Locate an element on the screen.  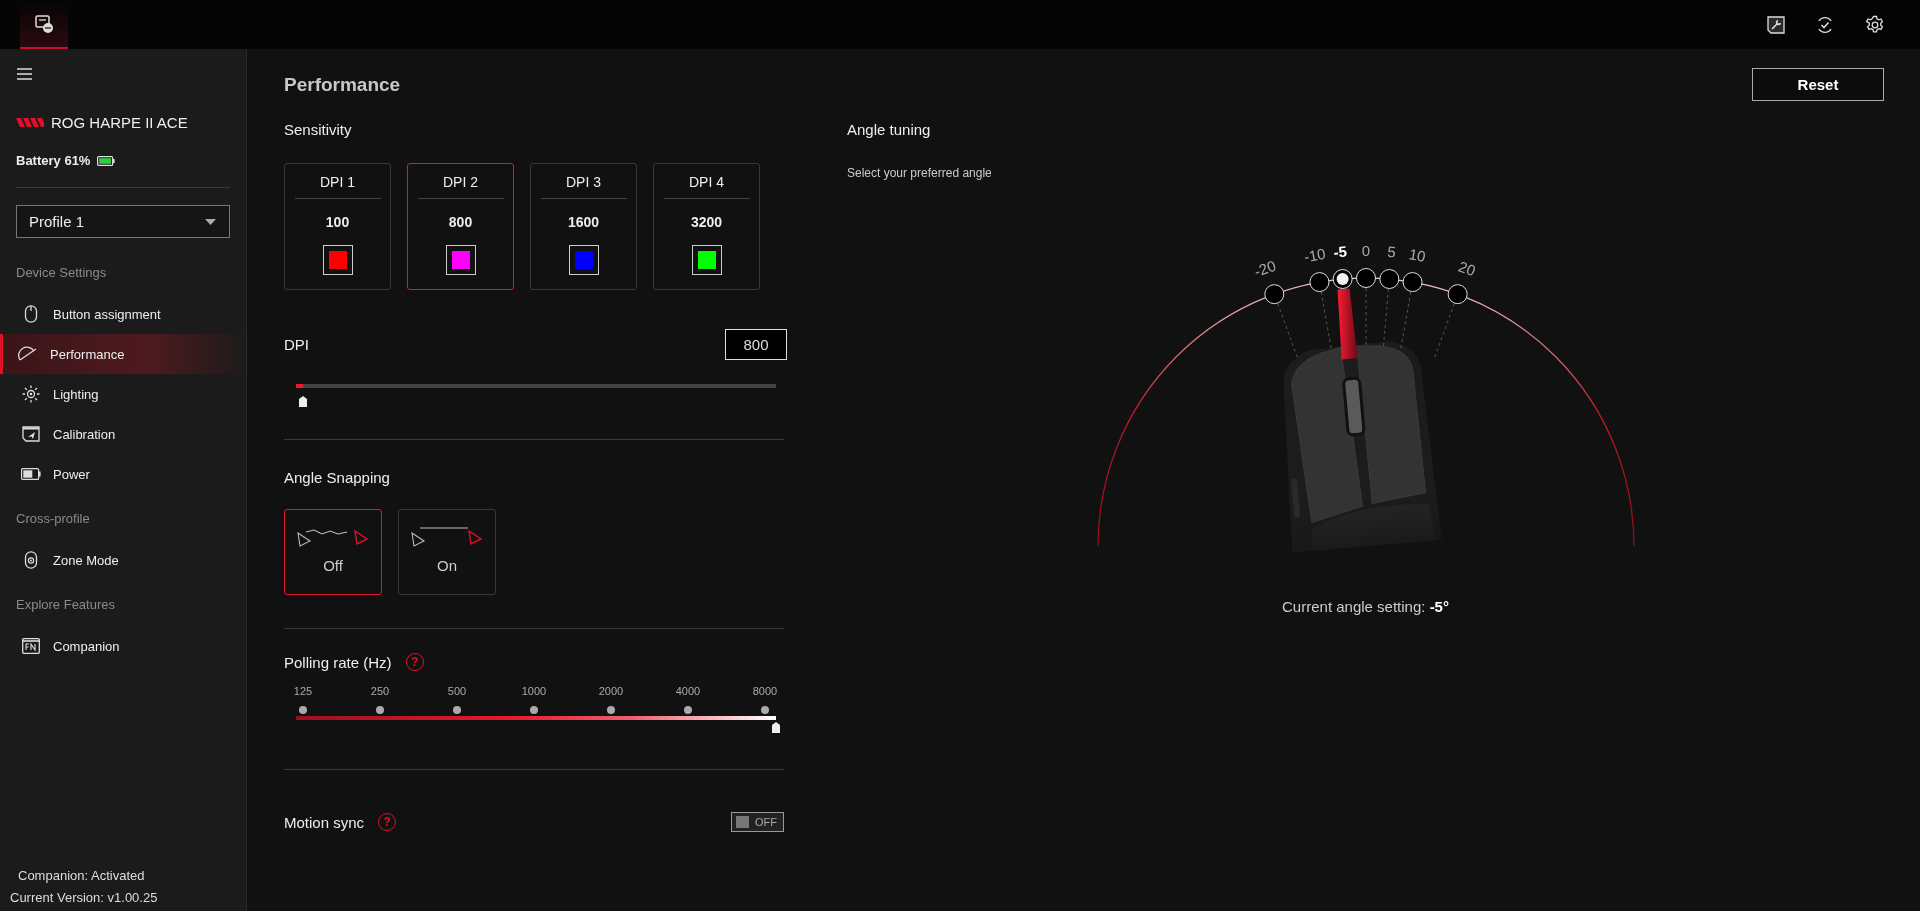
page-title: Performance is located at coordinates (342, 84).